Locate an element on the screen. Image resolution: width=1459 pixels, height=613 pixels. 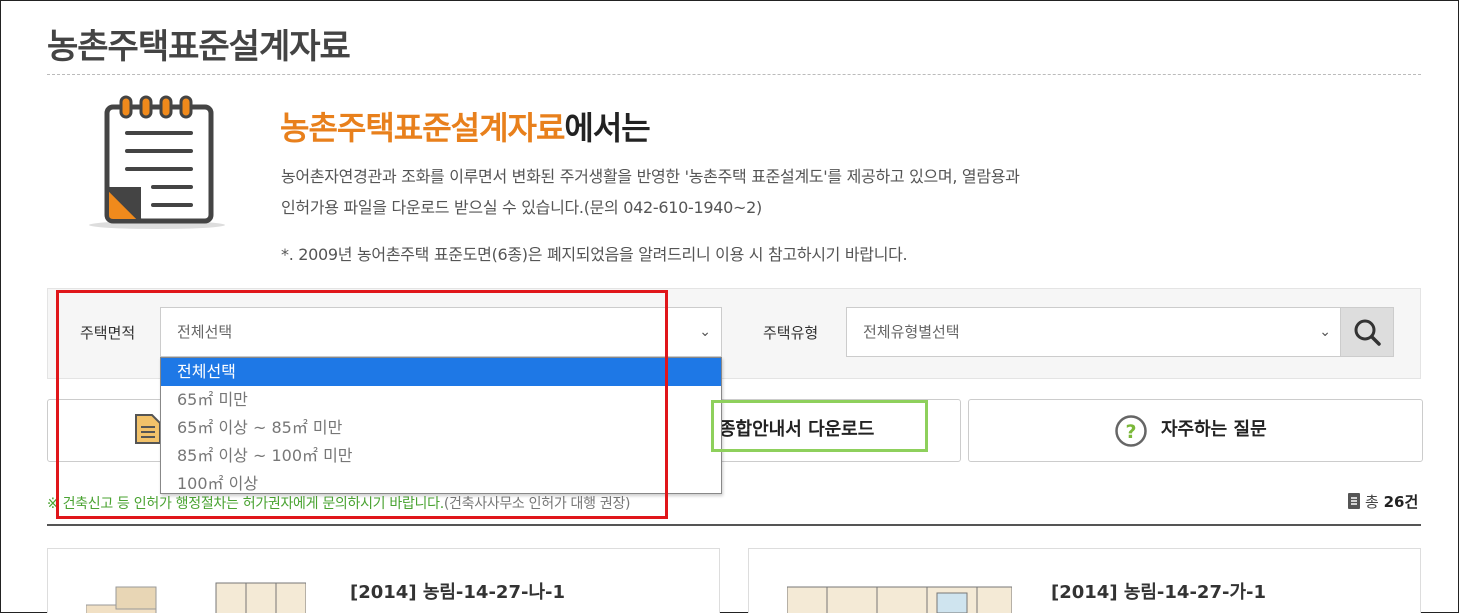
search-icon is located at coordinates (1367, 332).